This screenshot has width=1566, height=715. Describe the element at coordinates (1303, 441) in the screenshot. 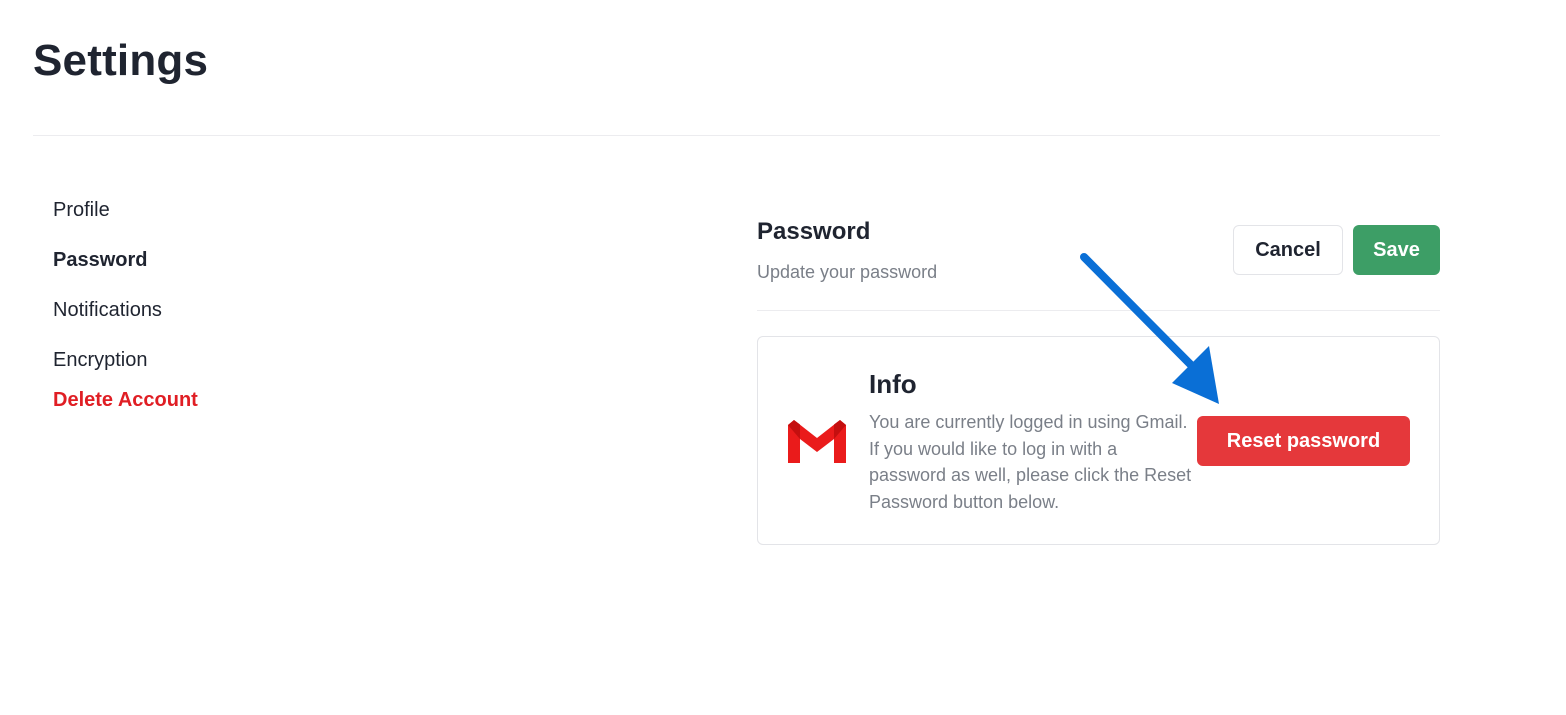

I see `reset-password-button: Reset password` at that location.